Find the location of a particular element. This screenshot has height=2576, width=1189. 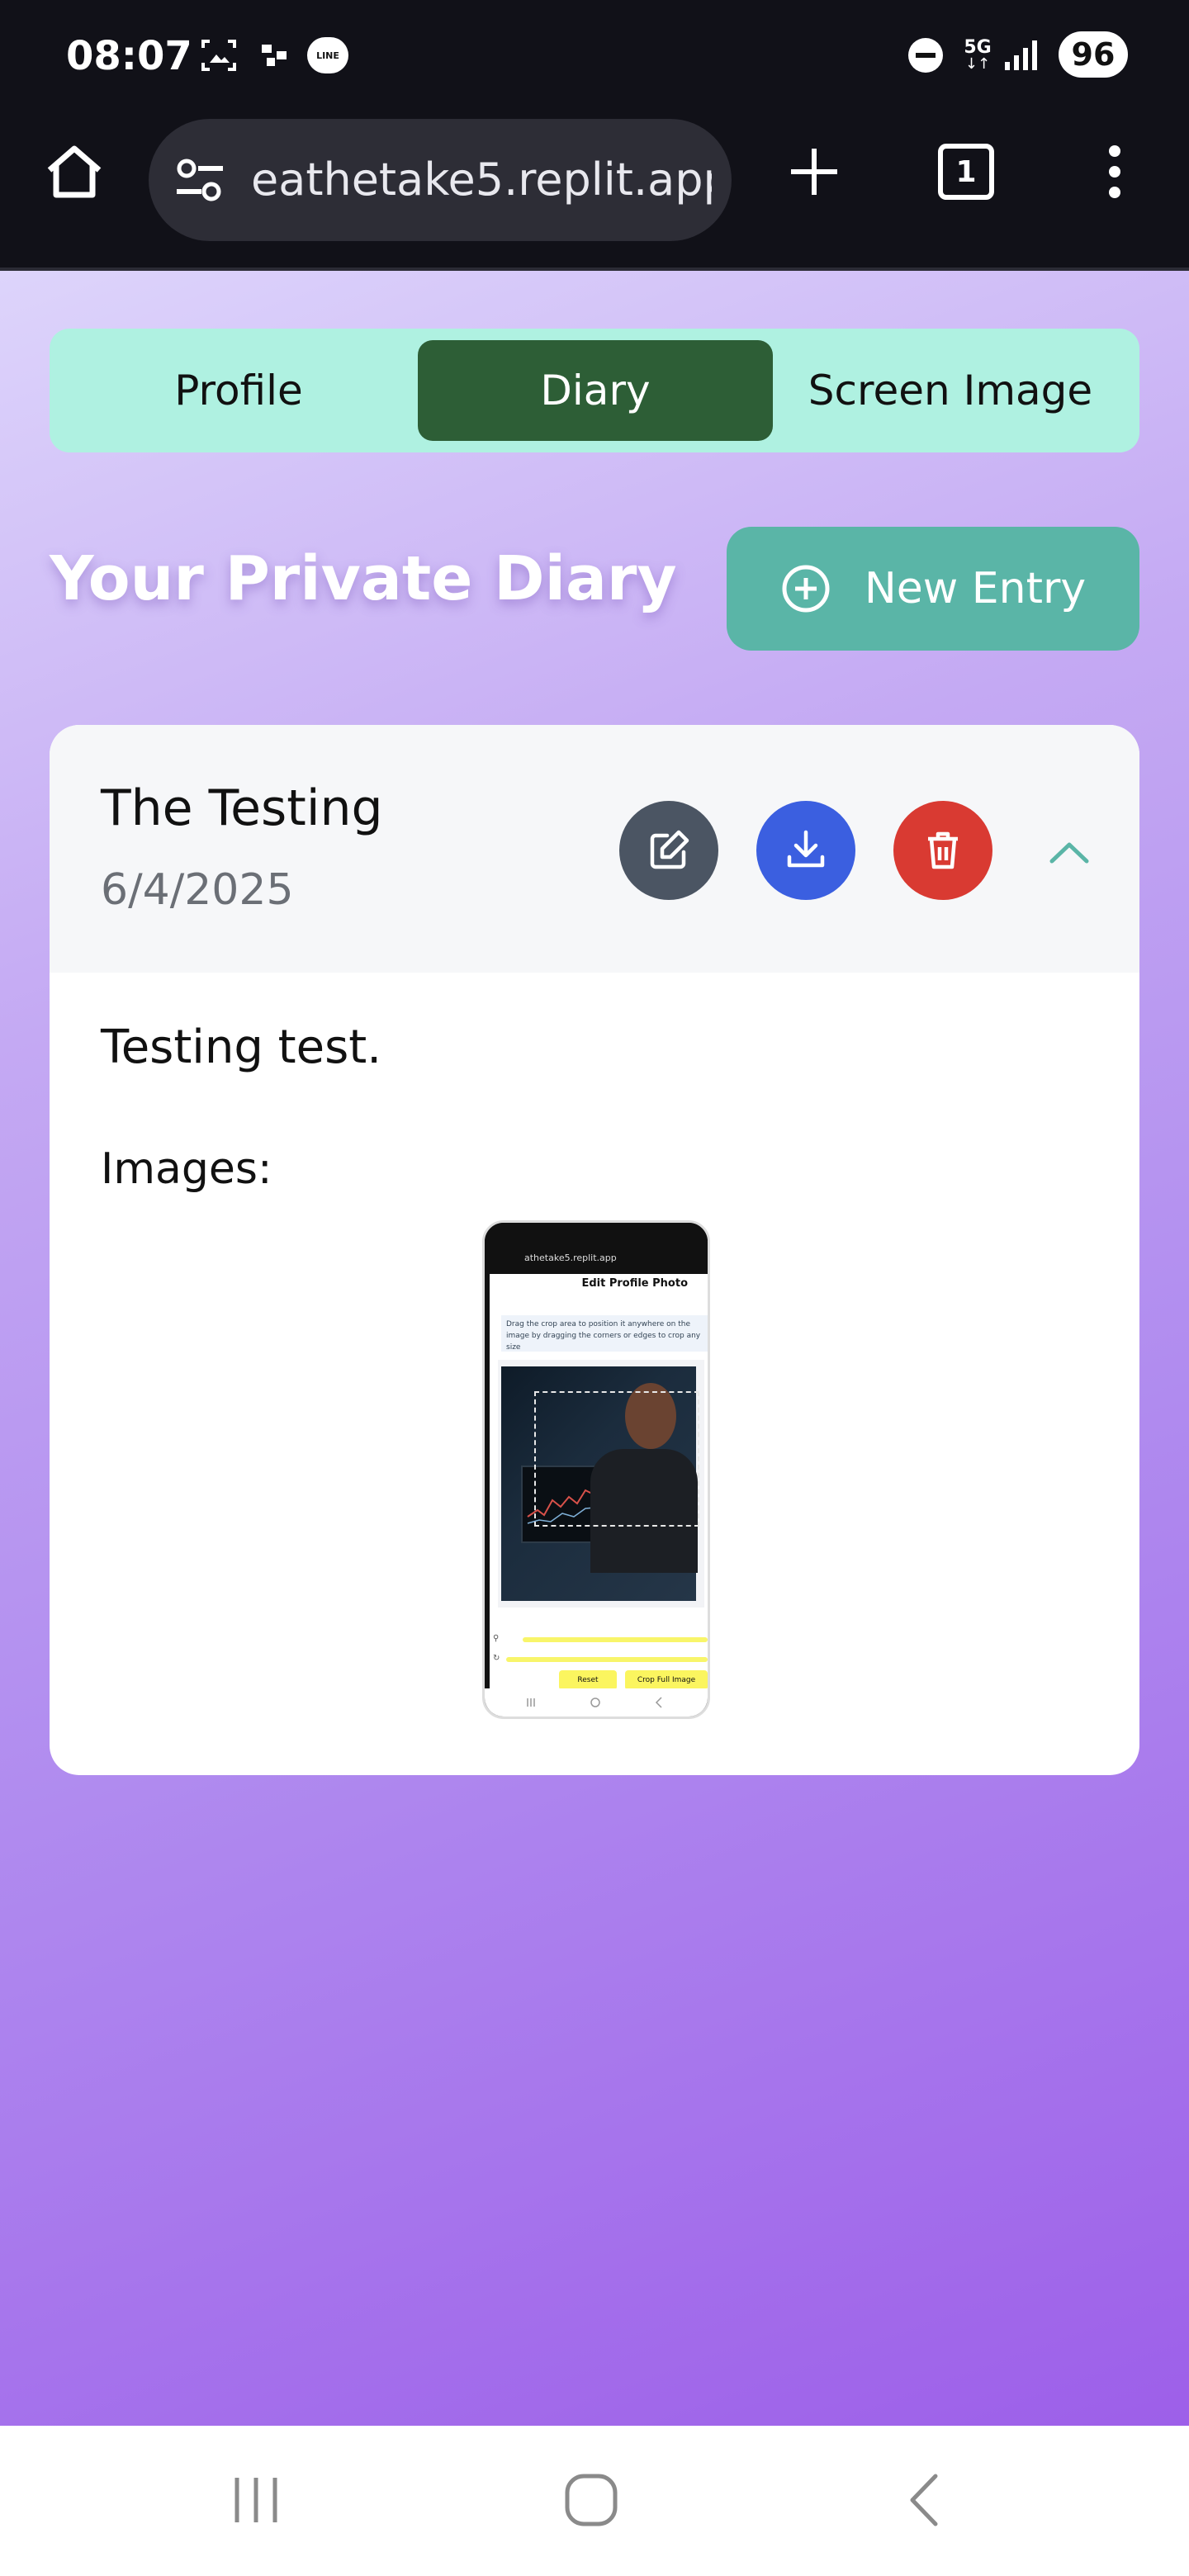

download-entry-button is located at coordinates (805, 850).